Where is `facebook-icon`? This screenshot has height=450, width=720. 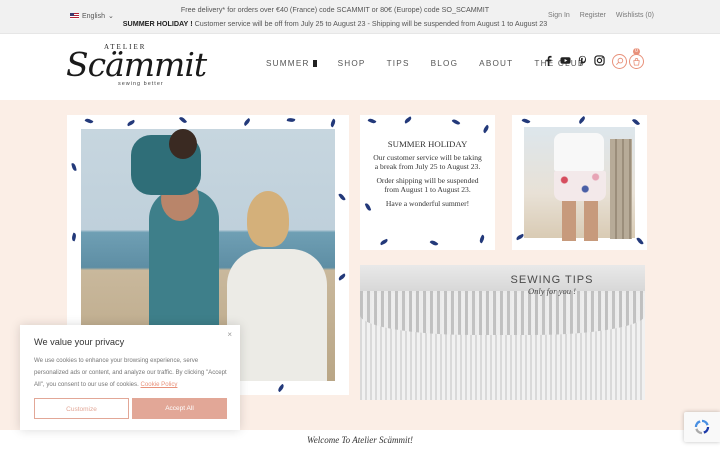
facebook-icon is located at coordinates (548, 60).